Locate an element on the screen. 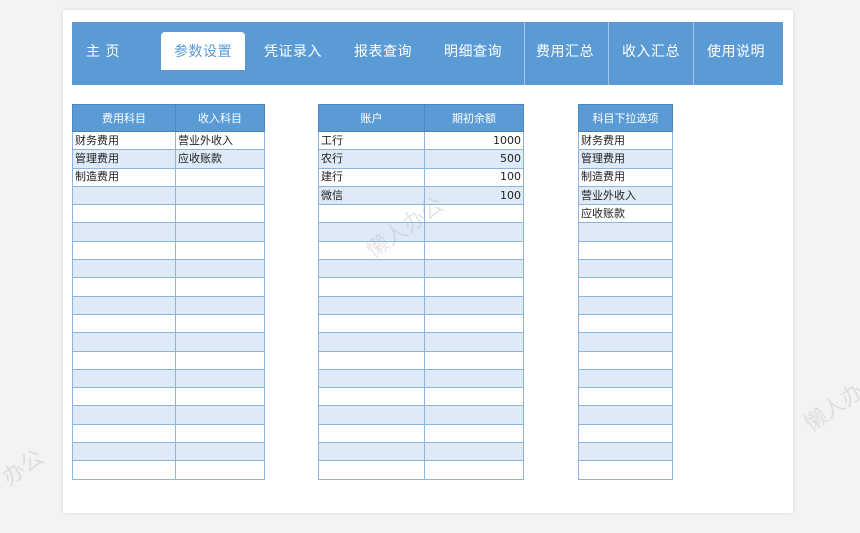 Image resolution: width=860 pixels, height=533 pixels. tab-voucher-entry: 凭证录入 is located at coordinates (293, 51).